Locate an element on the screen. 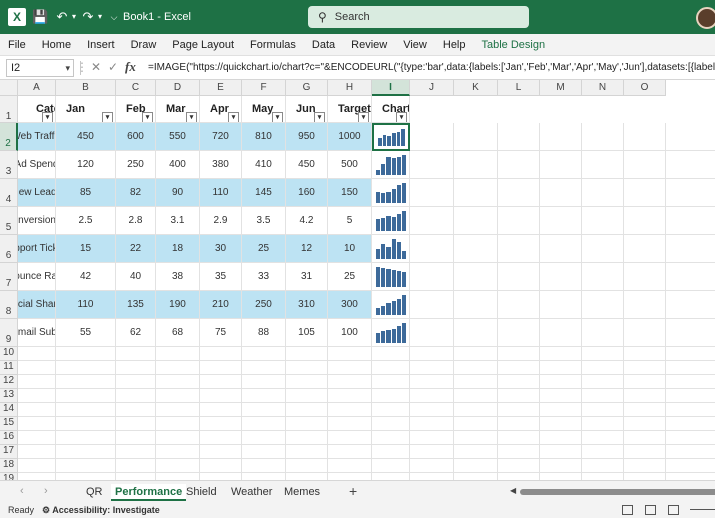  table-cell: 35 is located at coordinates (221, 277).